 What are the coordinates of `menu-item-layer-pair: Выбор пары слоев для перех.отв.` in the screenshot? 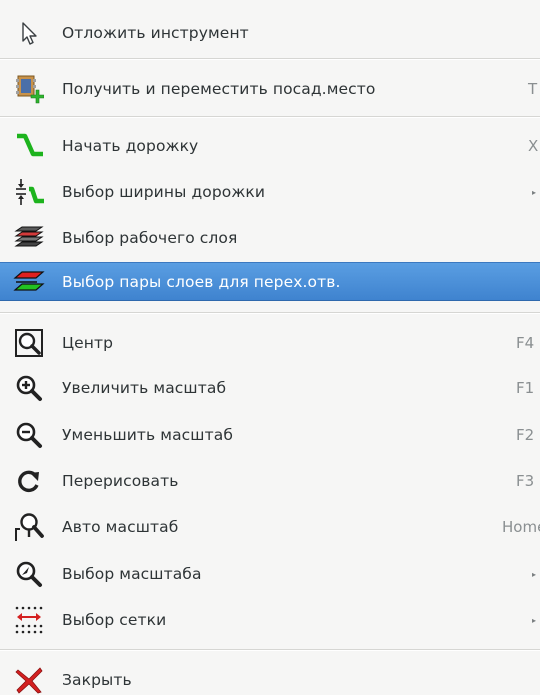 It's located at (270, 281).